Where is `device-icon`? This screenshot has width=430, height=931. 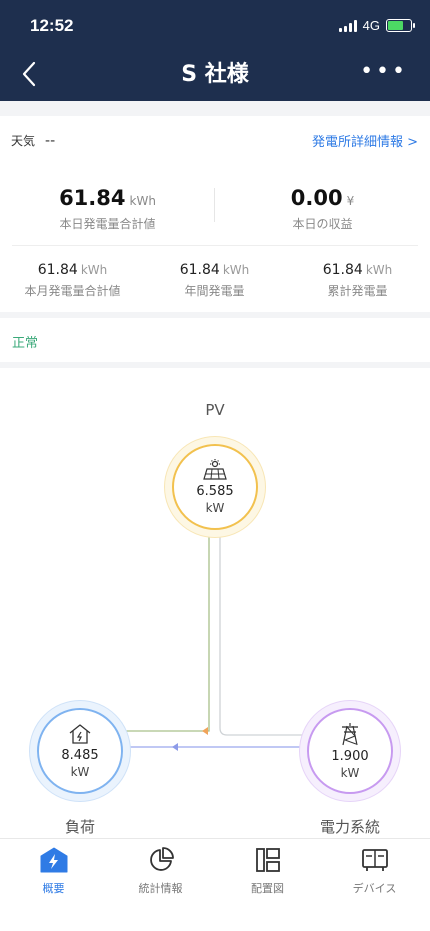
device-icon is located at coordinates (374, 860).